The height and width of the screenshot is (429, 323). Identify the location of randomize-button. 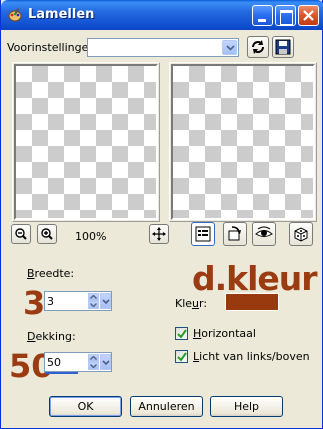
(301, 234).